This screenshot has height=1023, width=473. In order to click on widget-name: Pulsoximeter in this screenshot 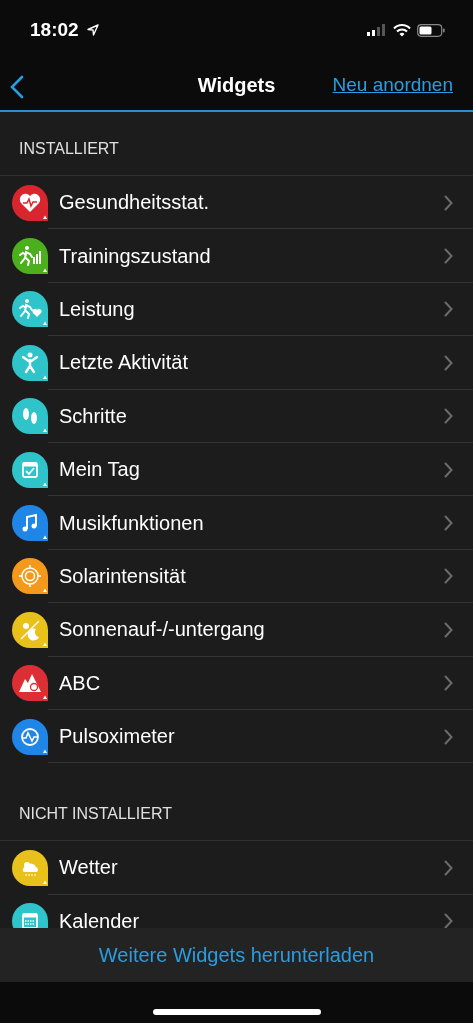, I will do `click(117, 737)`.